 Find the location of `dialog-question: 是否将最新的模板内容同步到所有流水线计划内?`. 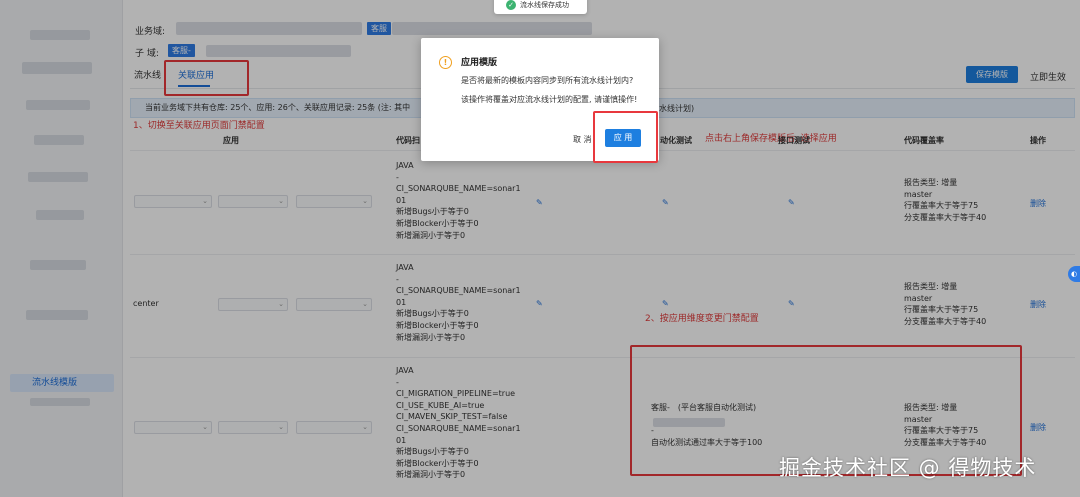

dialog-question: 是否将最新的模板内容同步到所有流水线计划内? is located at coordinates (547, 80).